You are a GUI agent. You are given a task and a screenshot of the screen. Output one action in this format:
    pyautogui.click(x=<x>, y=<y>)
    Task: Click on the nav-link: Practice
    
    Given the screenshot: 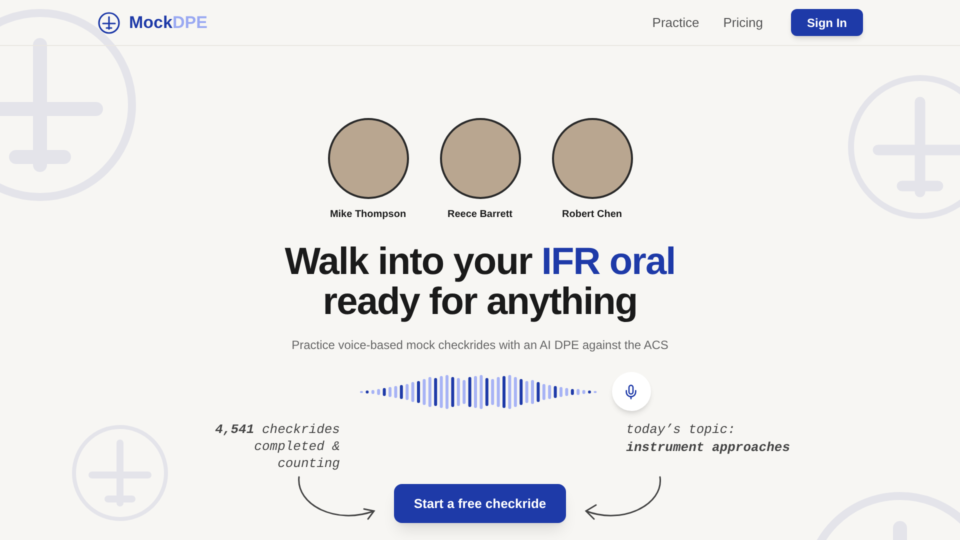 What is the action you would take?
    pyautogui.click(x=676, y=22)
    